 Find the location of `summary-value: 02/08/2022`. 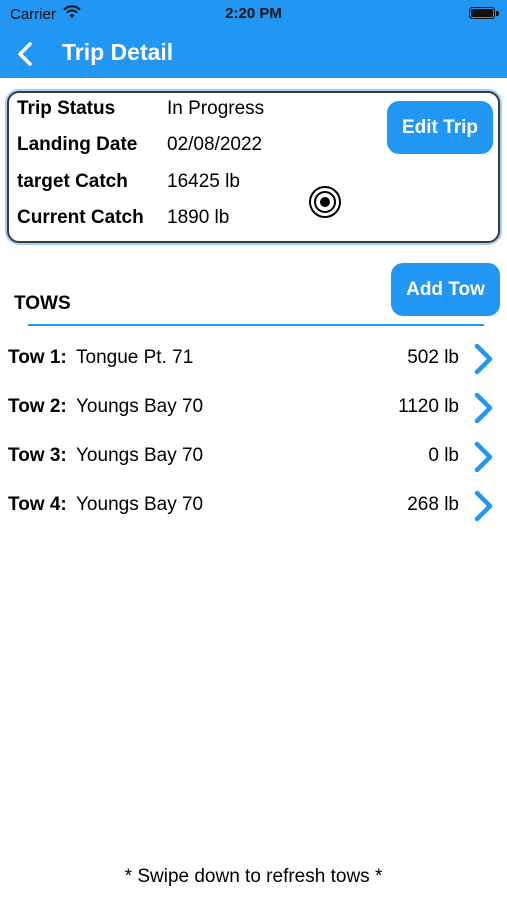

summary-value: 02/08/2022 is located at coordinates (215, 144).